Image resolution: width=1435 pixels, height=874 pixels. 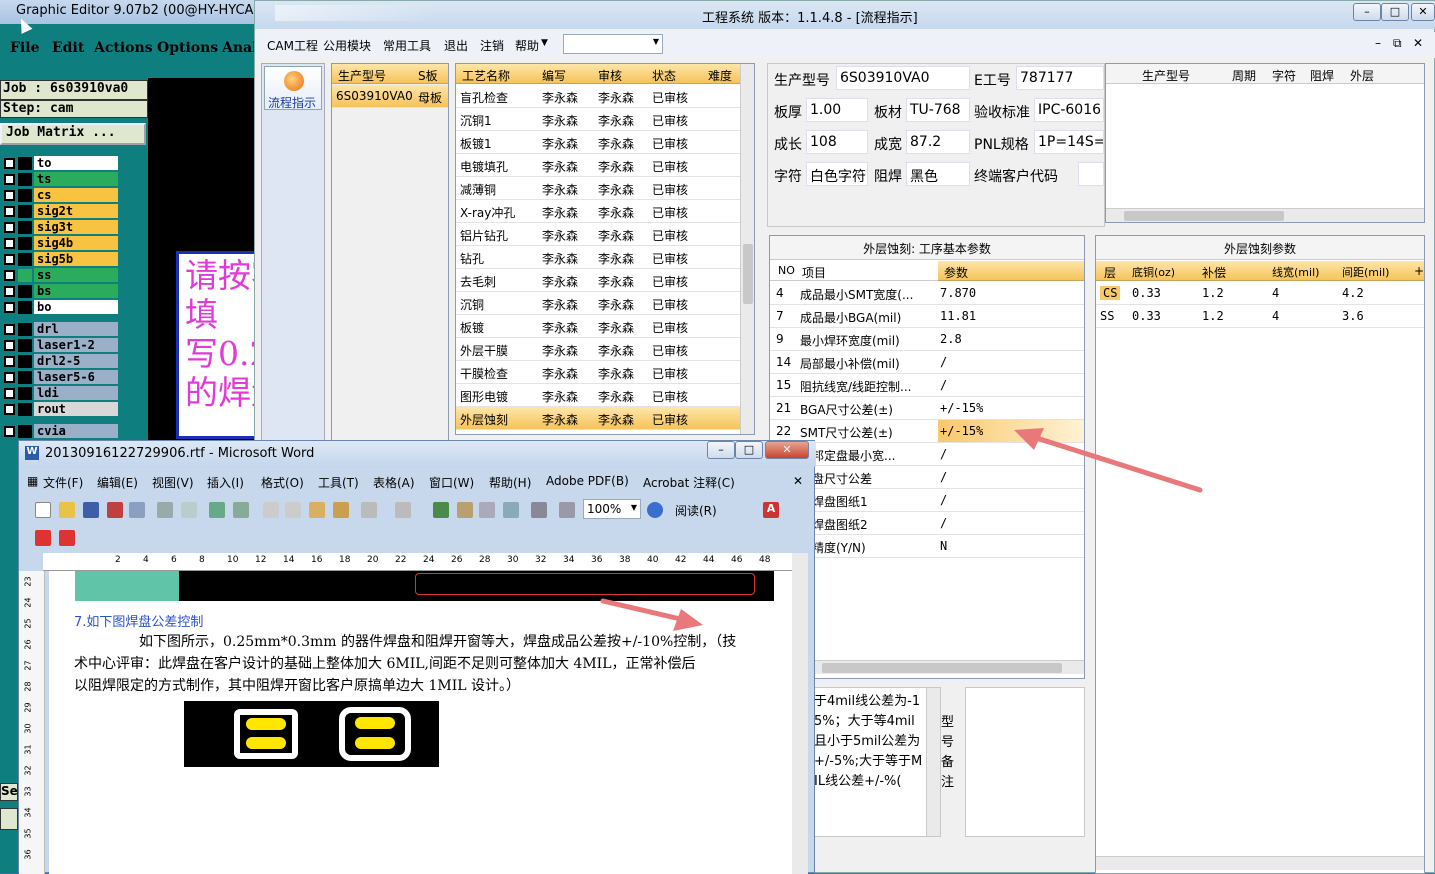 What do you see at coordinates (927, 523) in the screenshot?
I see `param-row: 定焊盘图纸2 /` at bounding box center [927, 523].